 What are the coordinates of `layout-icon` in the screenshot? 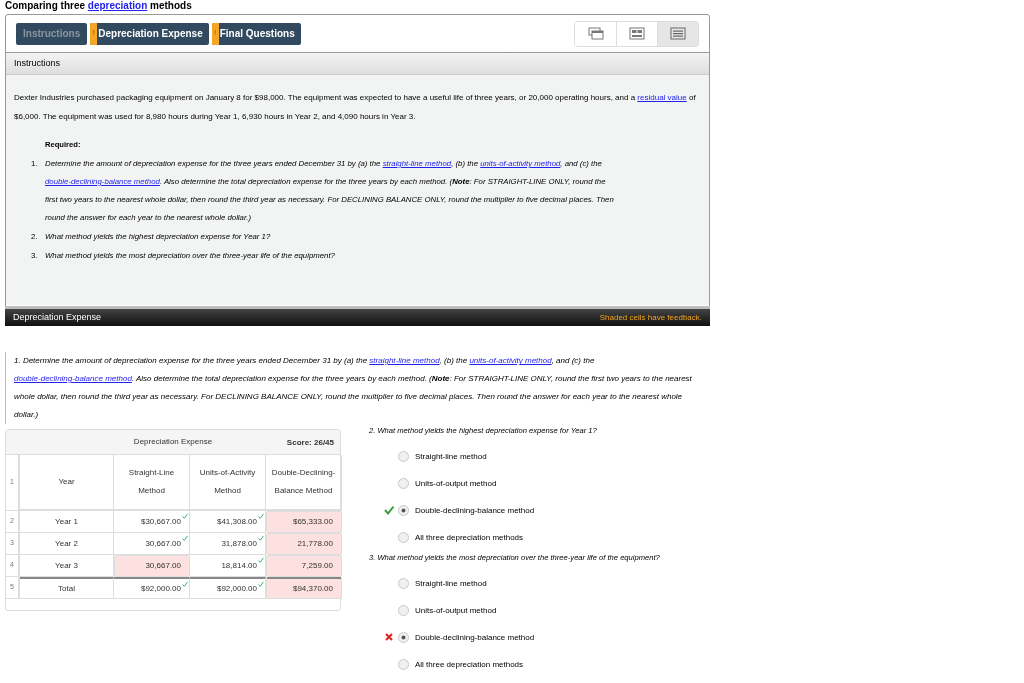 It's located at (637, 33).